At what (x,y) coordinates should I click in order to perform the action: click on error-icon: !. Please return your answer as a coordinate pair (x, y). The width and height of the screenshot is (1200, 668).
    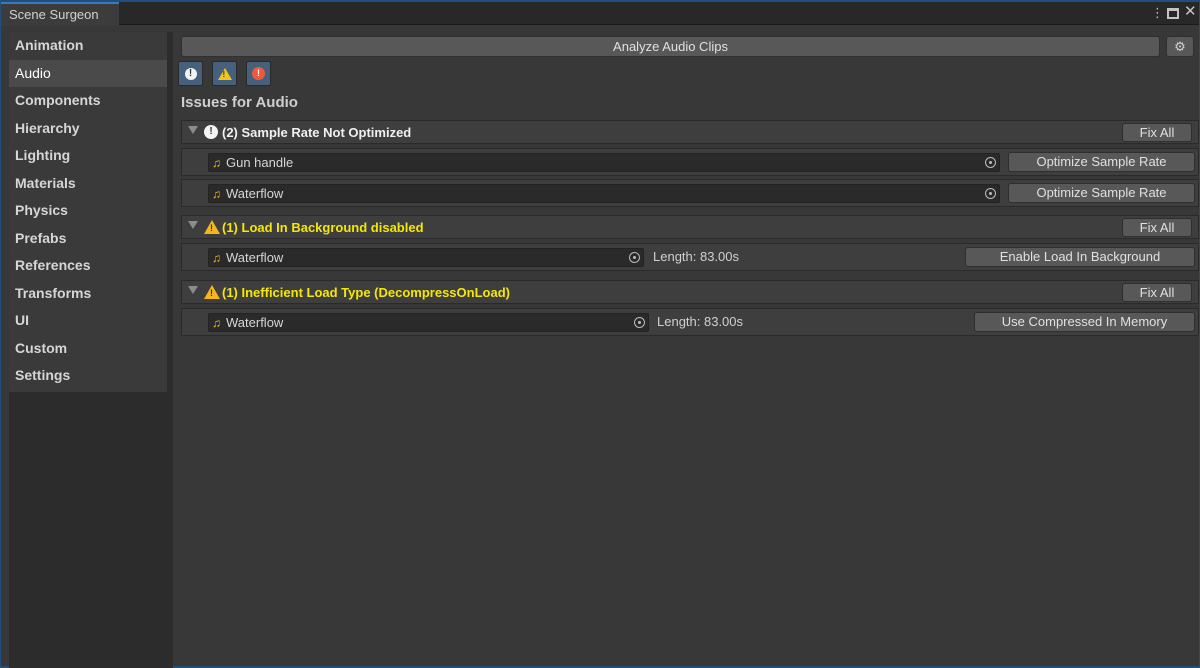
    Looking at the image, I should click on (258, 73).